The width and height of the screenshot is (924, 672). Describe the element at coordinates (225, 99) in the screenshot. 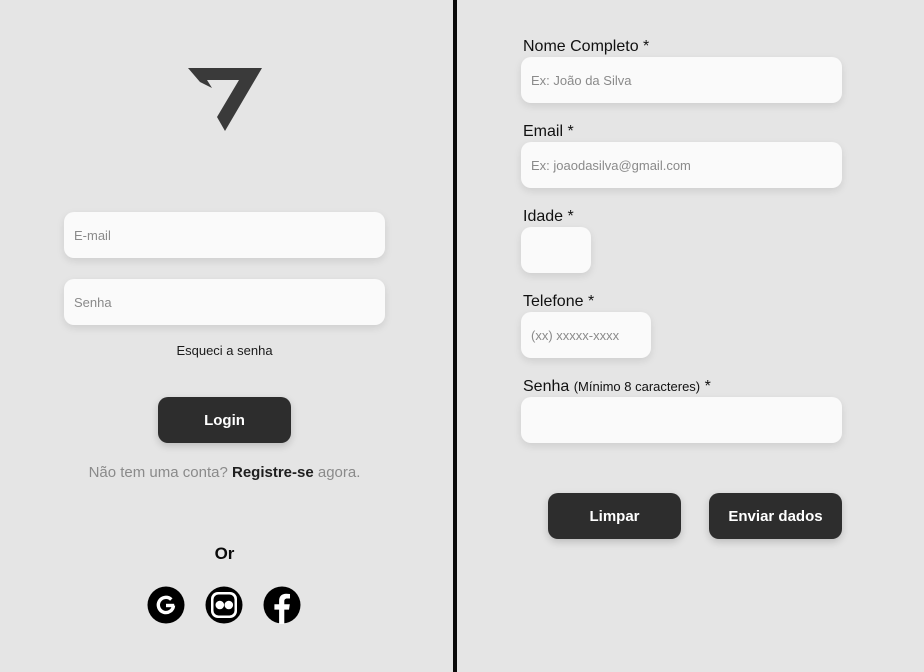

I see `logo-icon` at that location.